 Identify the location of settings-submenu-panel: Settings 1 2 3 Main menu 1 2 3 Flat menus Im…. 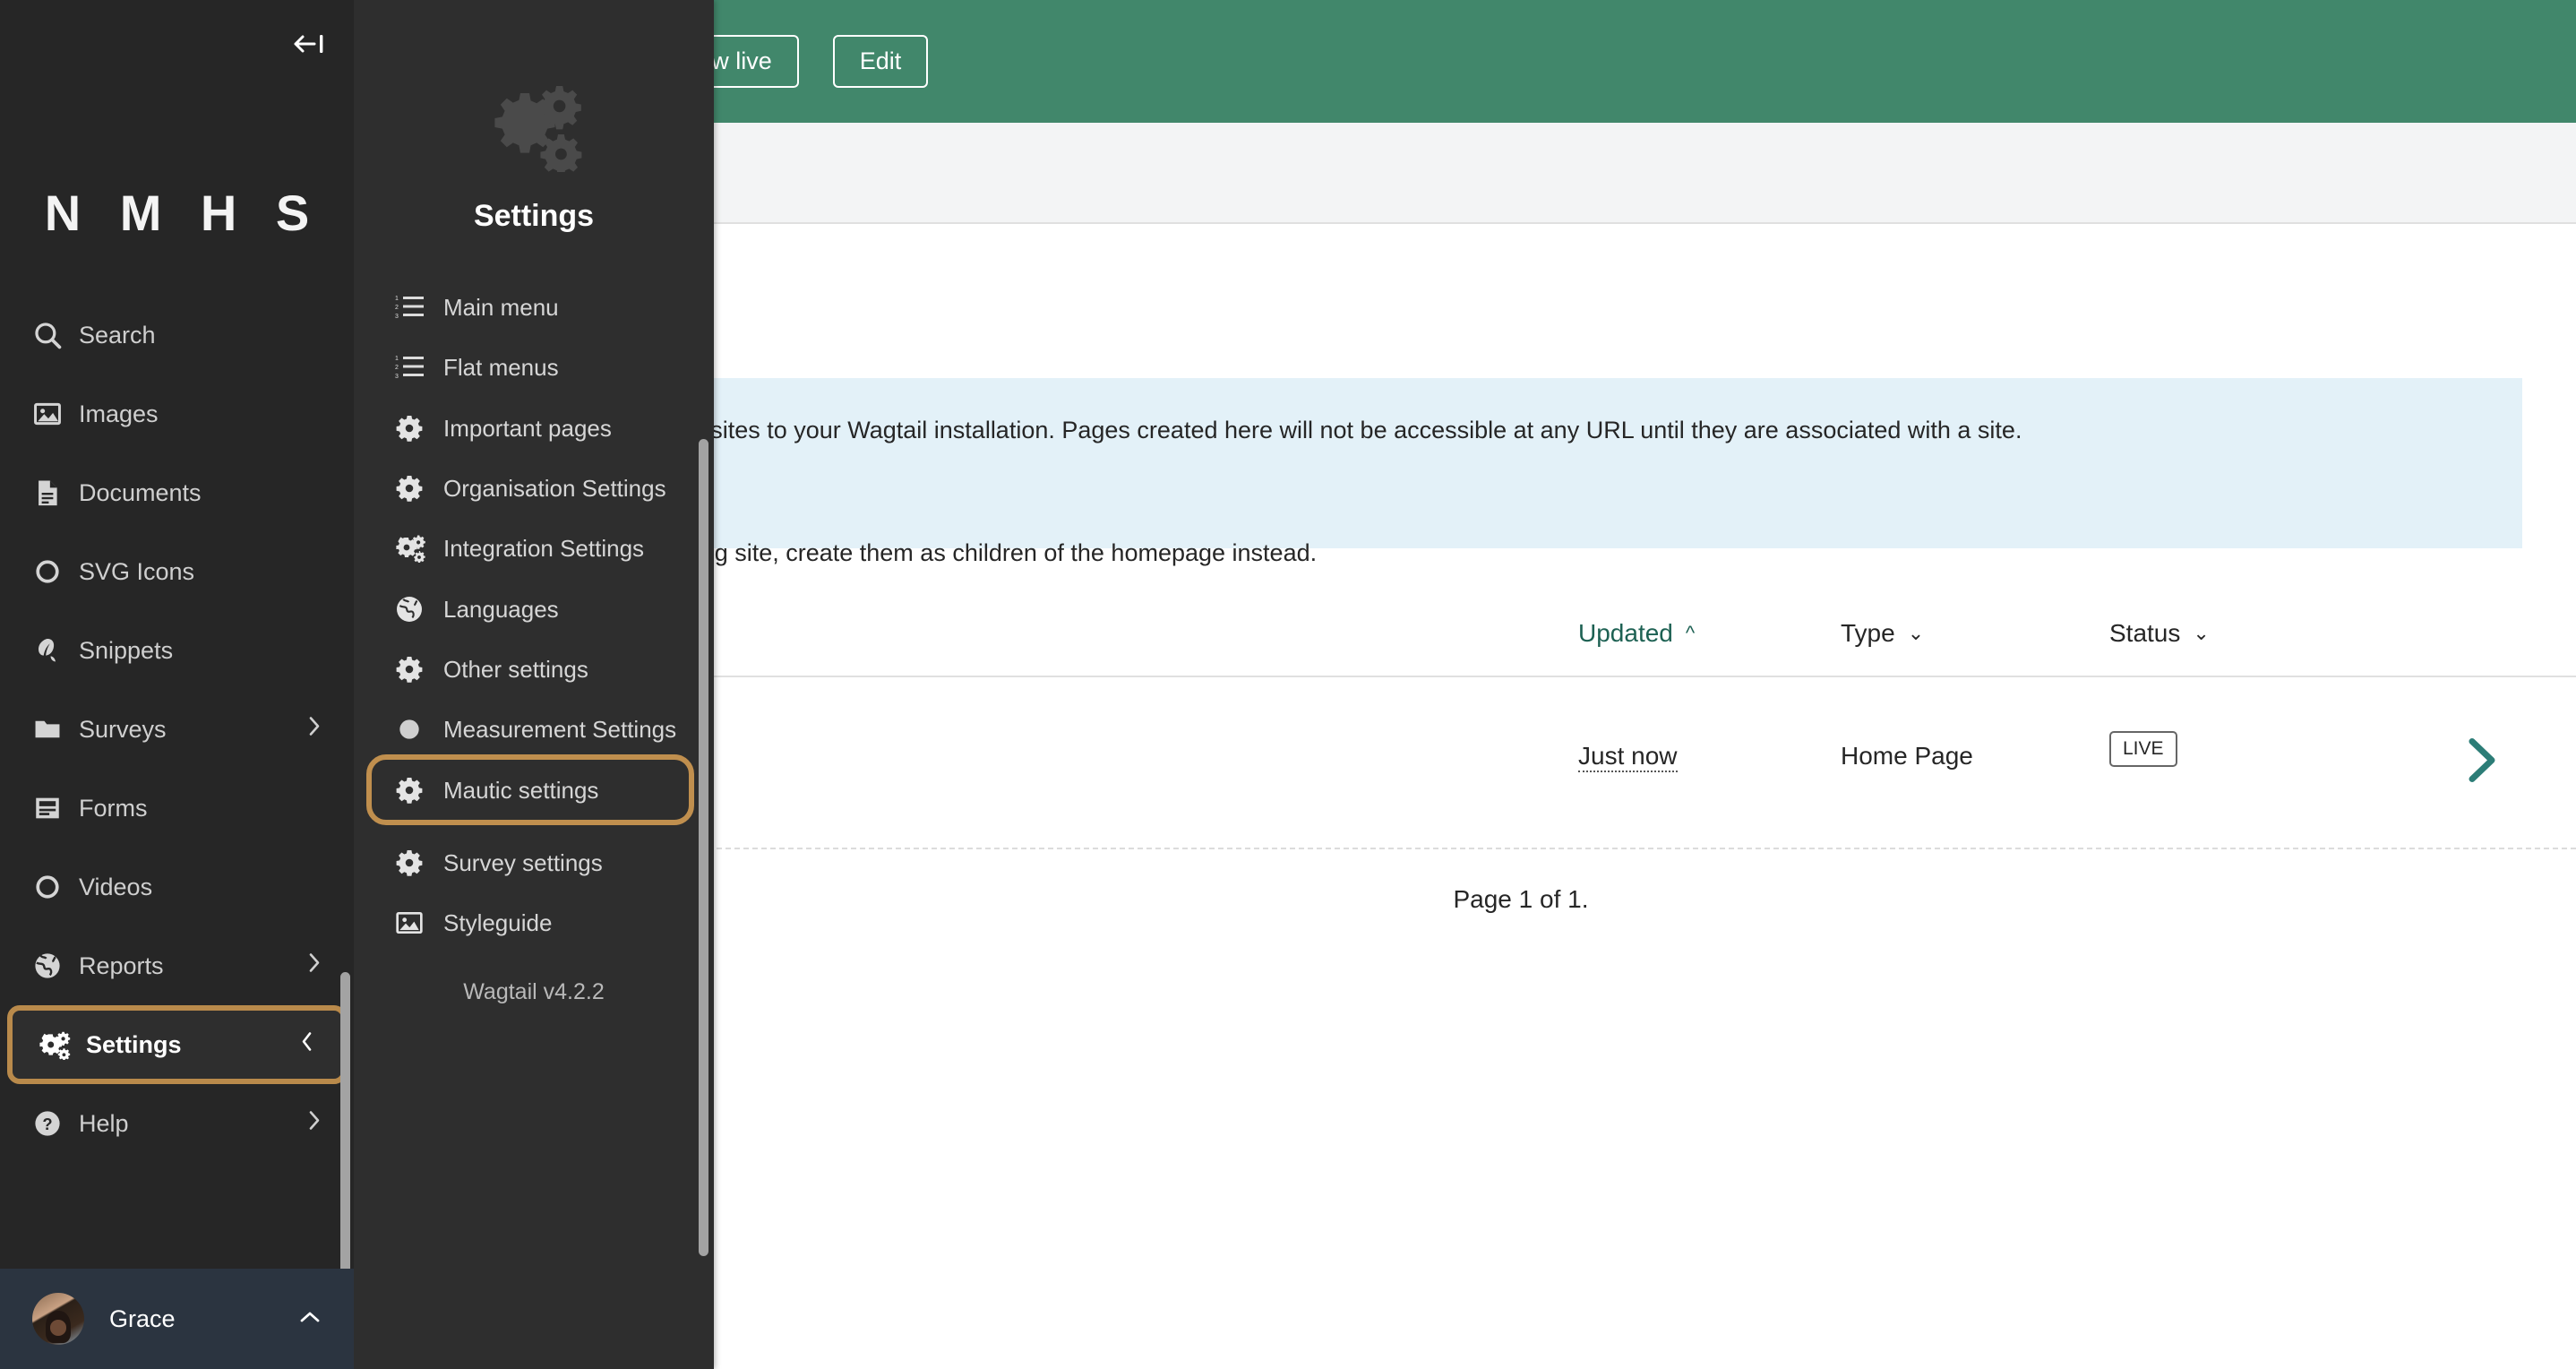
(534, 684).